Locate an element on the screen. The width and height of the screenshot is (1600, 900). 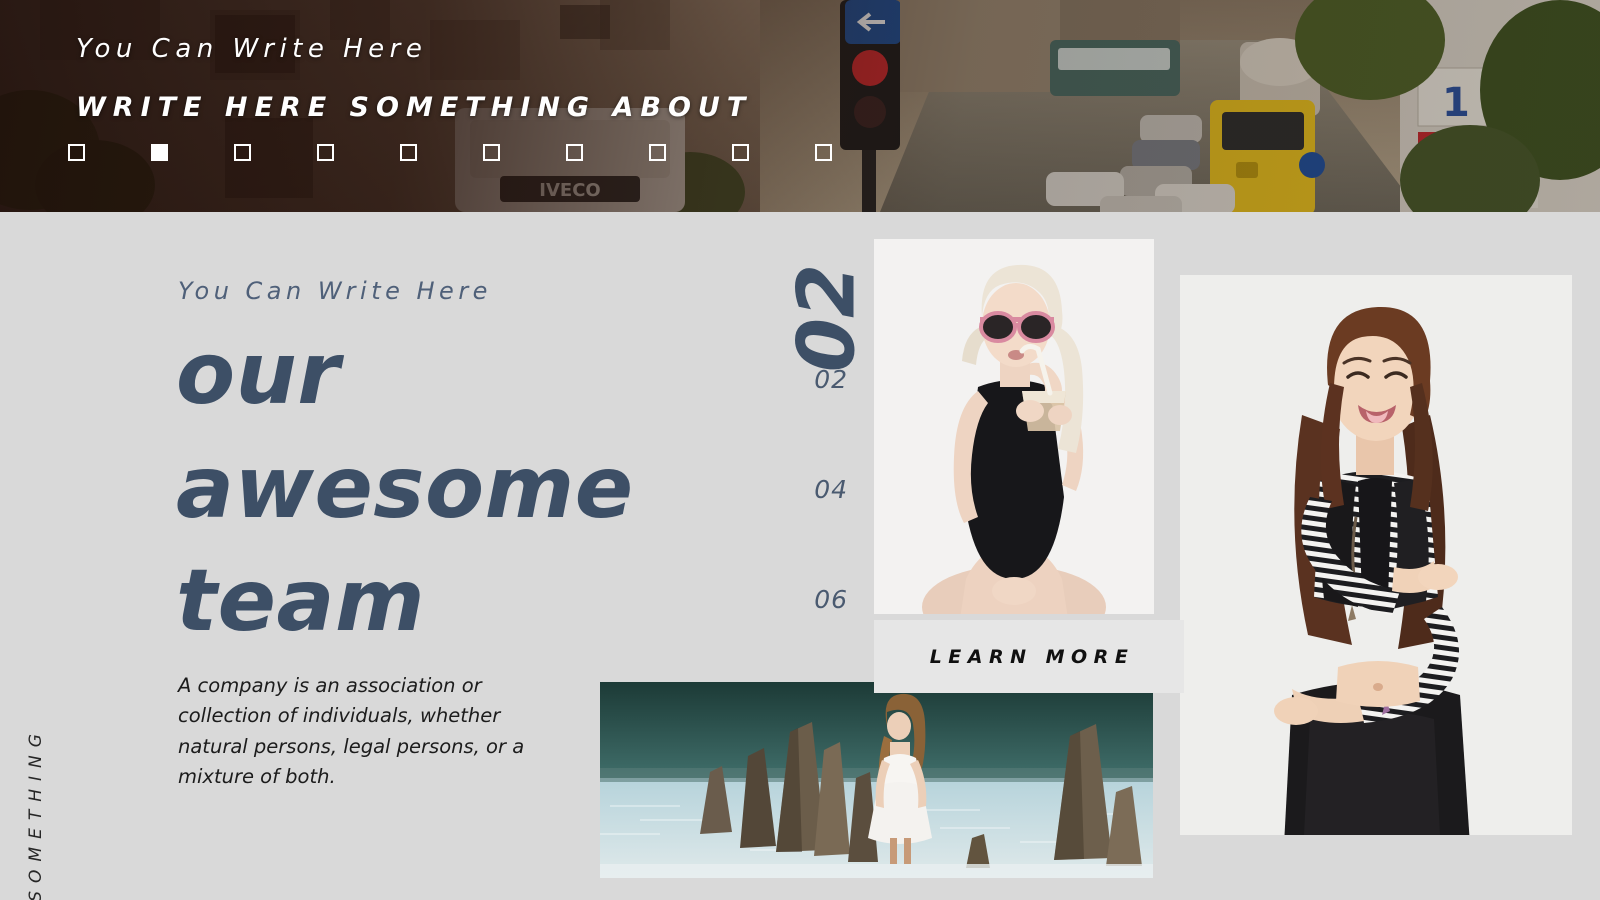
vertical-side-label: WRITE SOMETHING is located at coordinates (36, 703).